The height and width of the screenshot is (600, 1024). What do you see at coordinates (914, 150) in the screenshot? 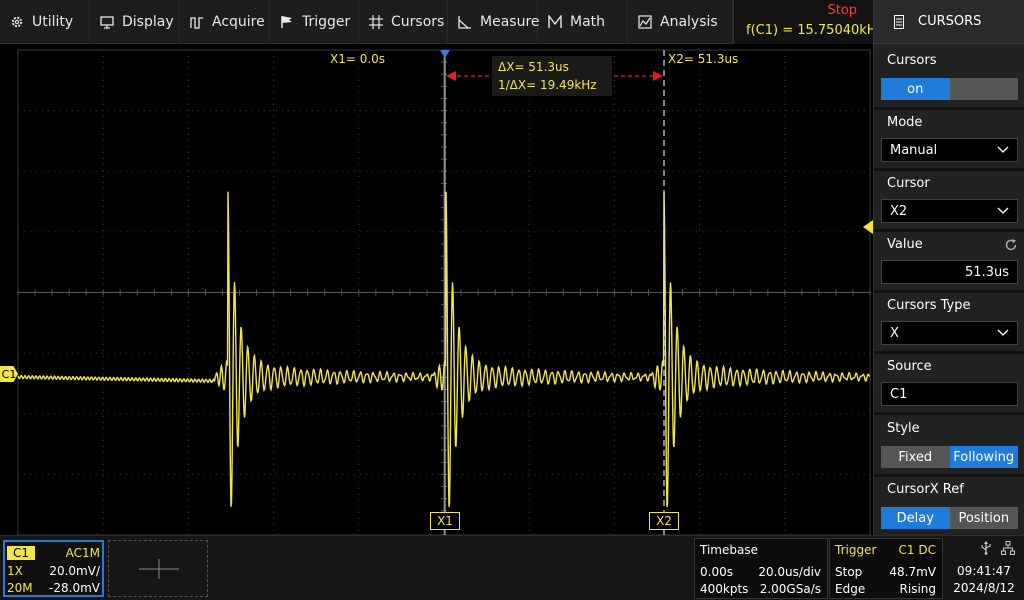
I see `mode-value: Manual` at bounding box center [914, 150].